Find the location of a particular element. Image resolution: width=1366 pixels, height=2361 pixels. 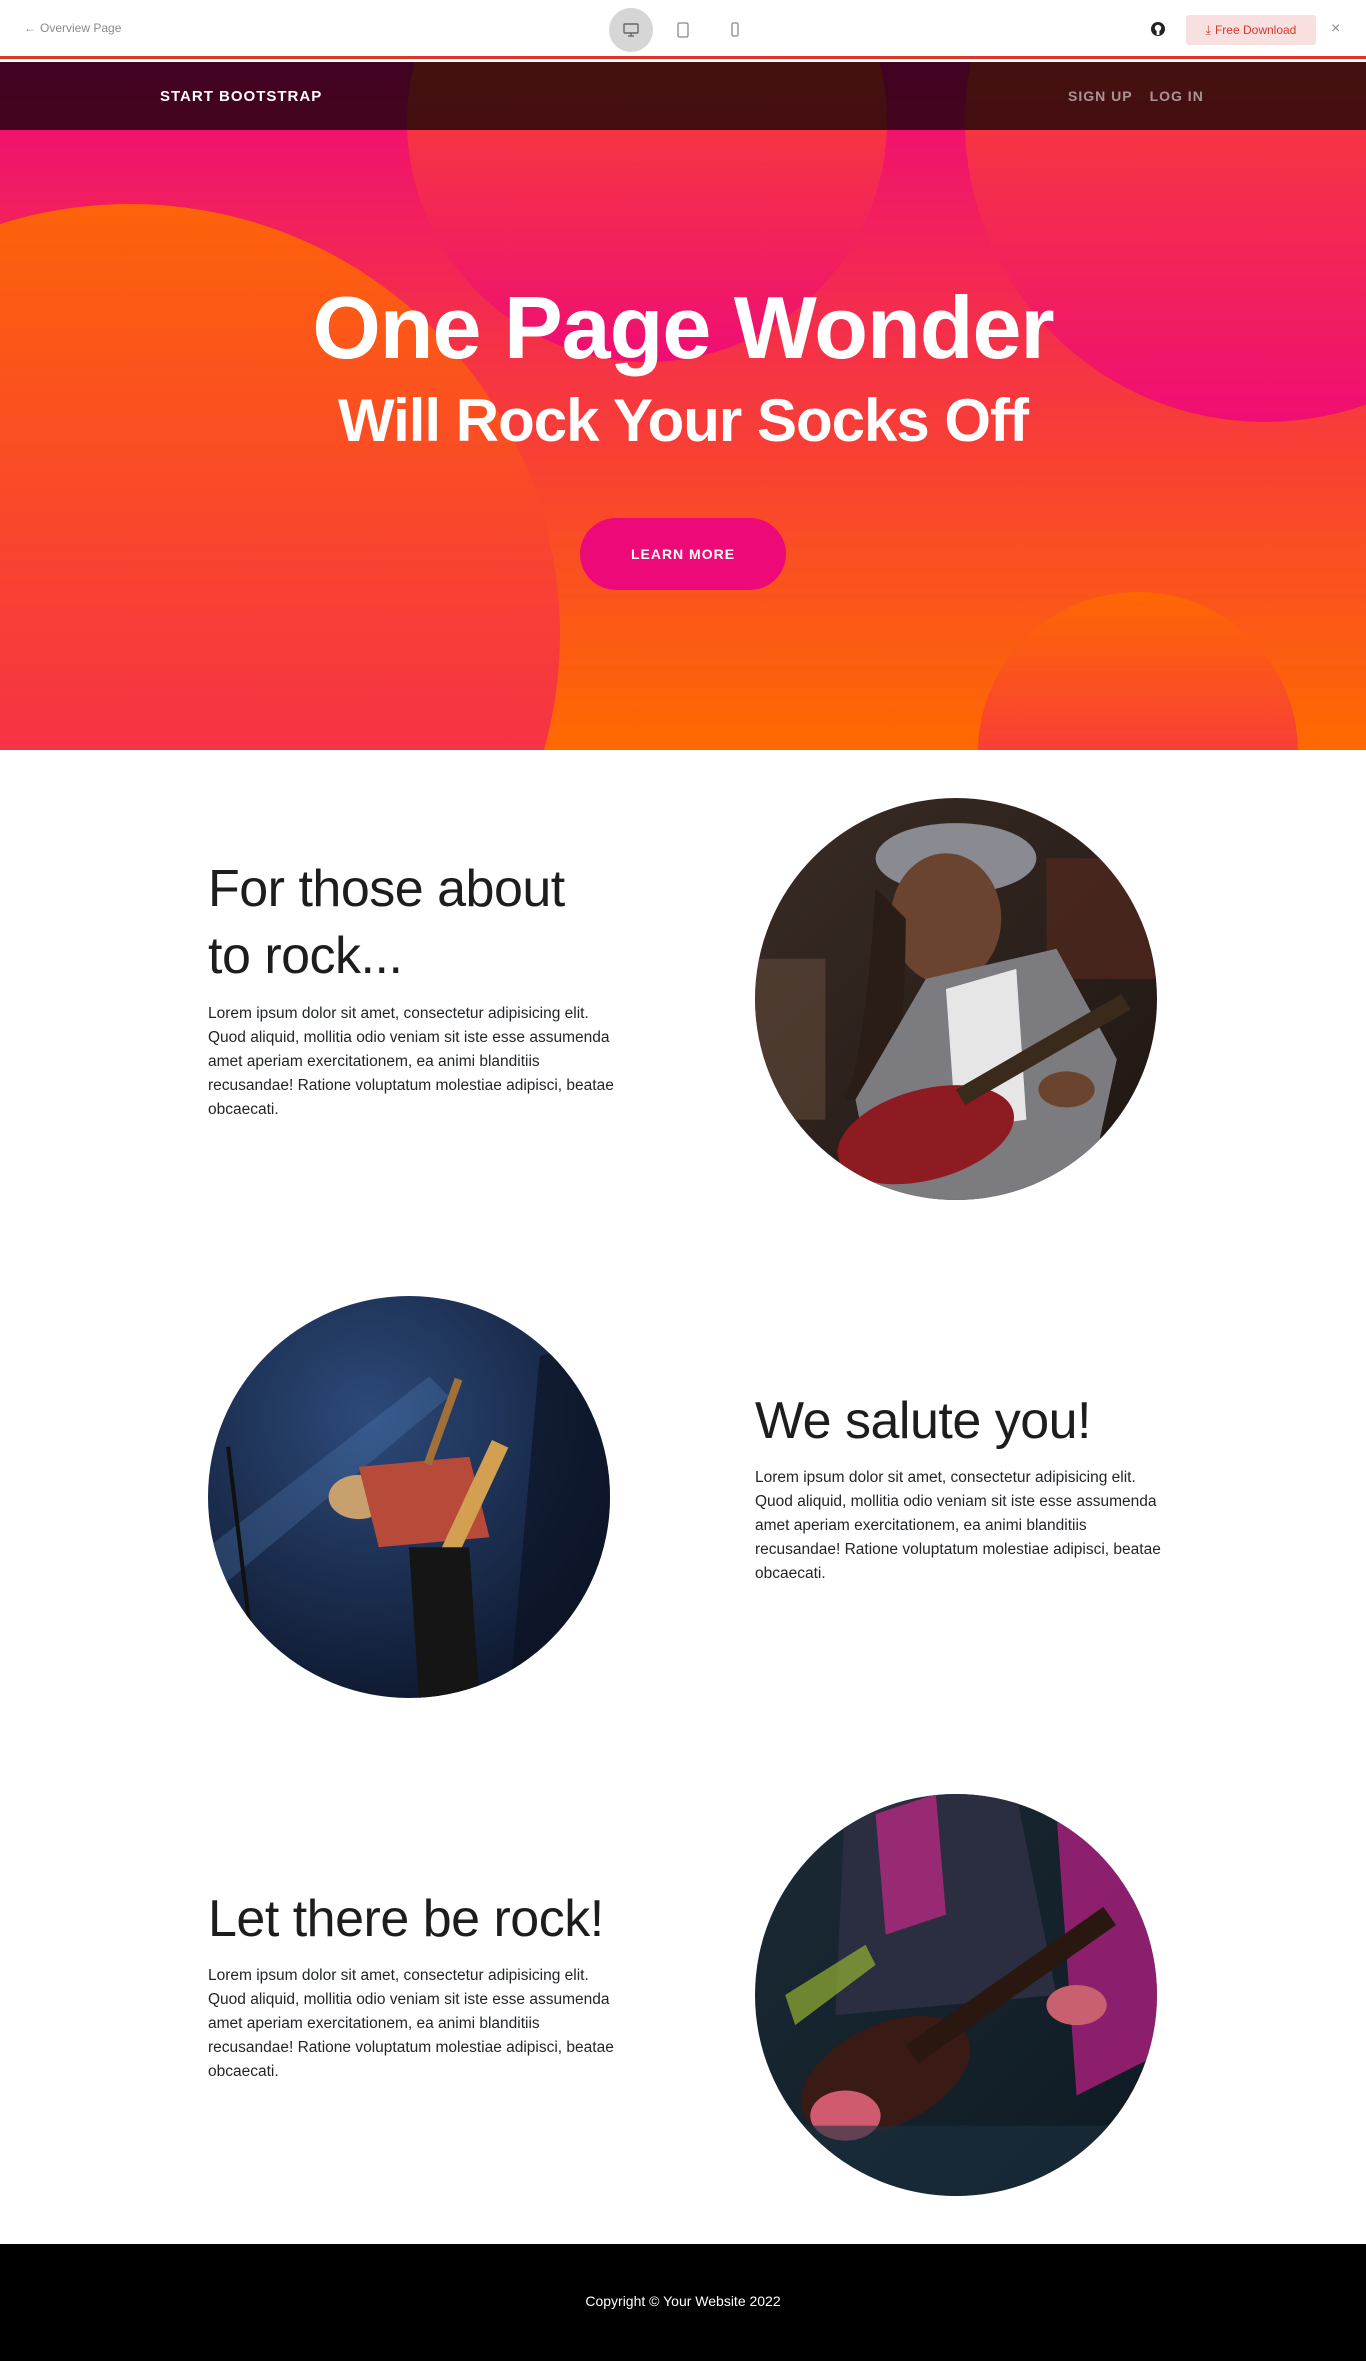

phone-view-button is located at coordinates (735, 30).